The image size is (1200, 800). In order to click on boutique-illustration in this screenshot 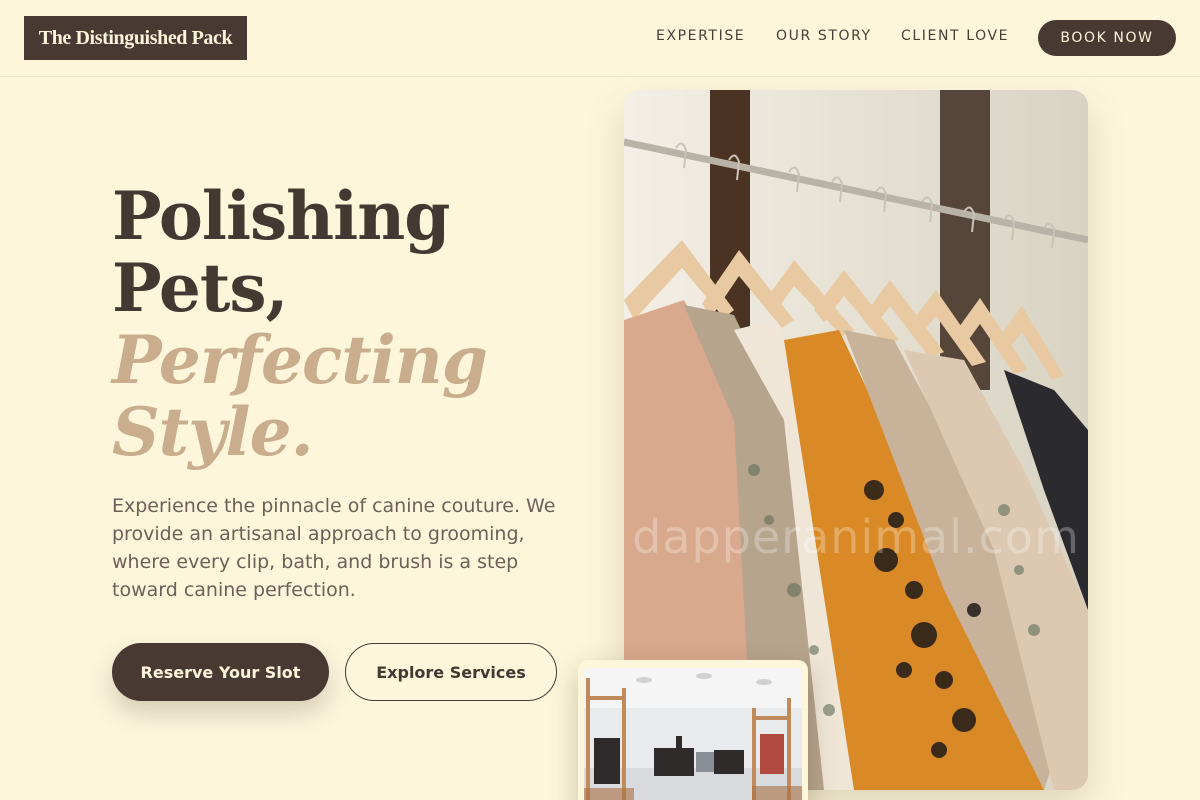, I will do `click(693, 734)`.